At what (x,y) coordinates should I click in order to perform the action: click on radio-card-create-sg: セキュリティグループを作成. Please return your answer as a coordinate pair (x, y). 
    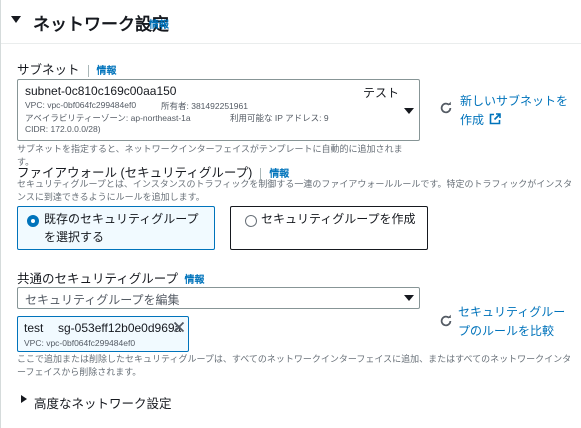
    Looking at the image, I should click on (329, 228).